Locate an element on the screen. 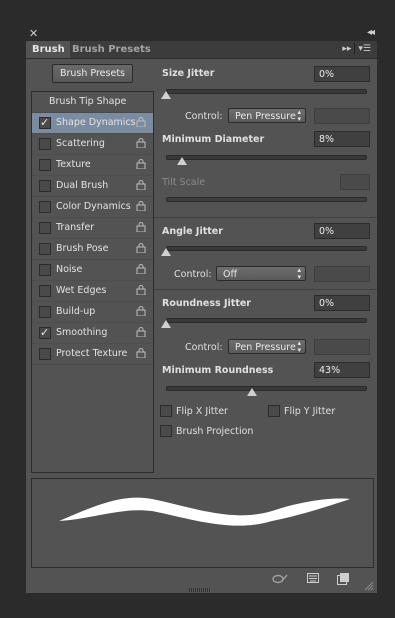  size-jitter-slider is located at coordinates (266, 91).